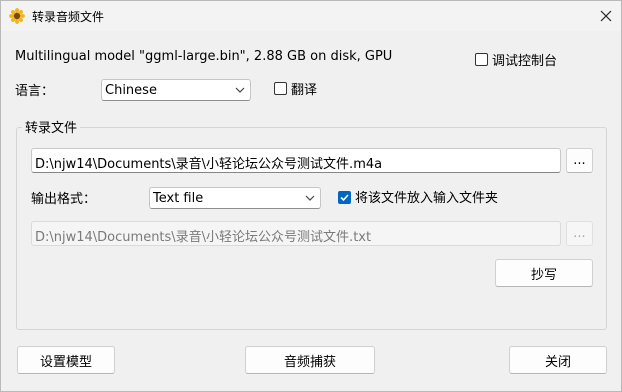  Describe the element at coordinates (176, 90) in the screenshot. I see `language-select: Chinese` at that location.